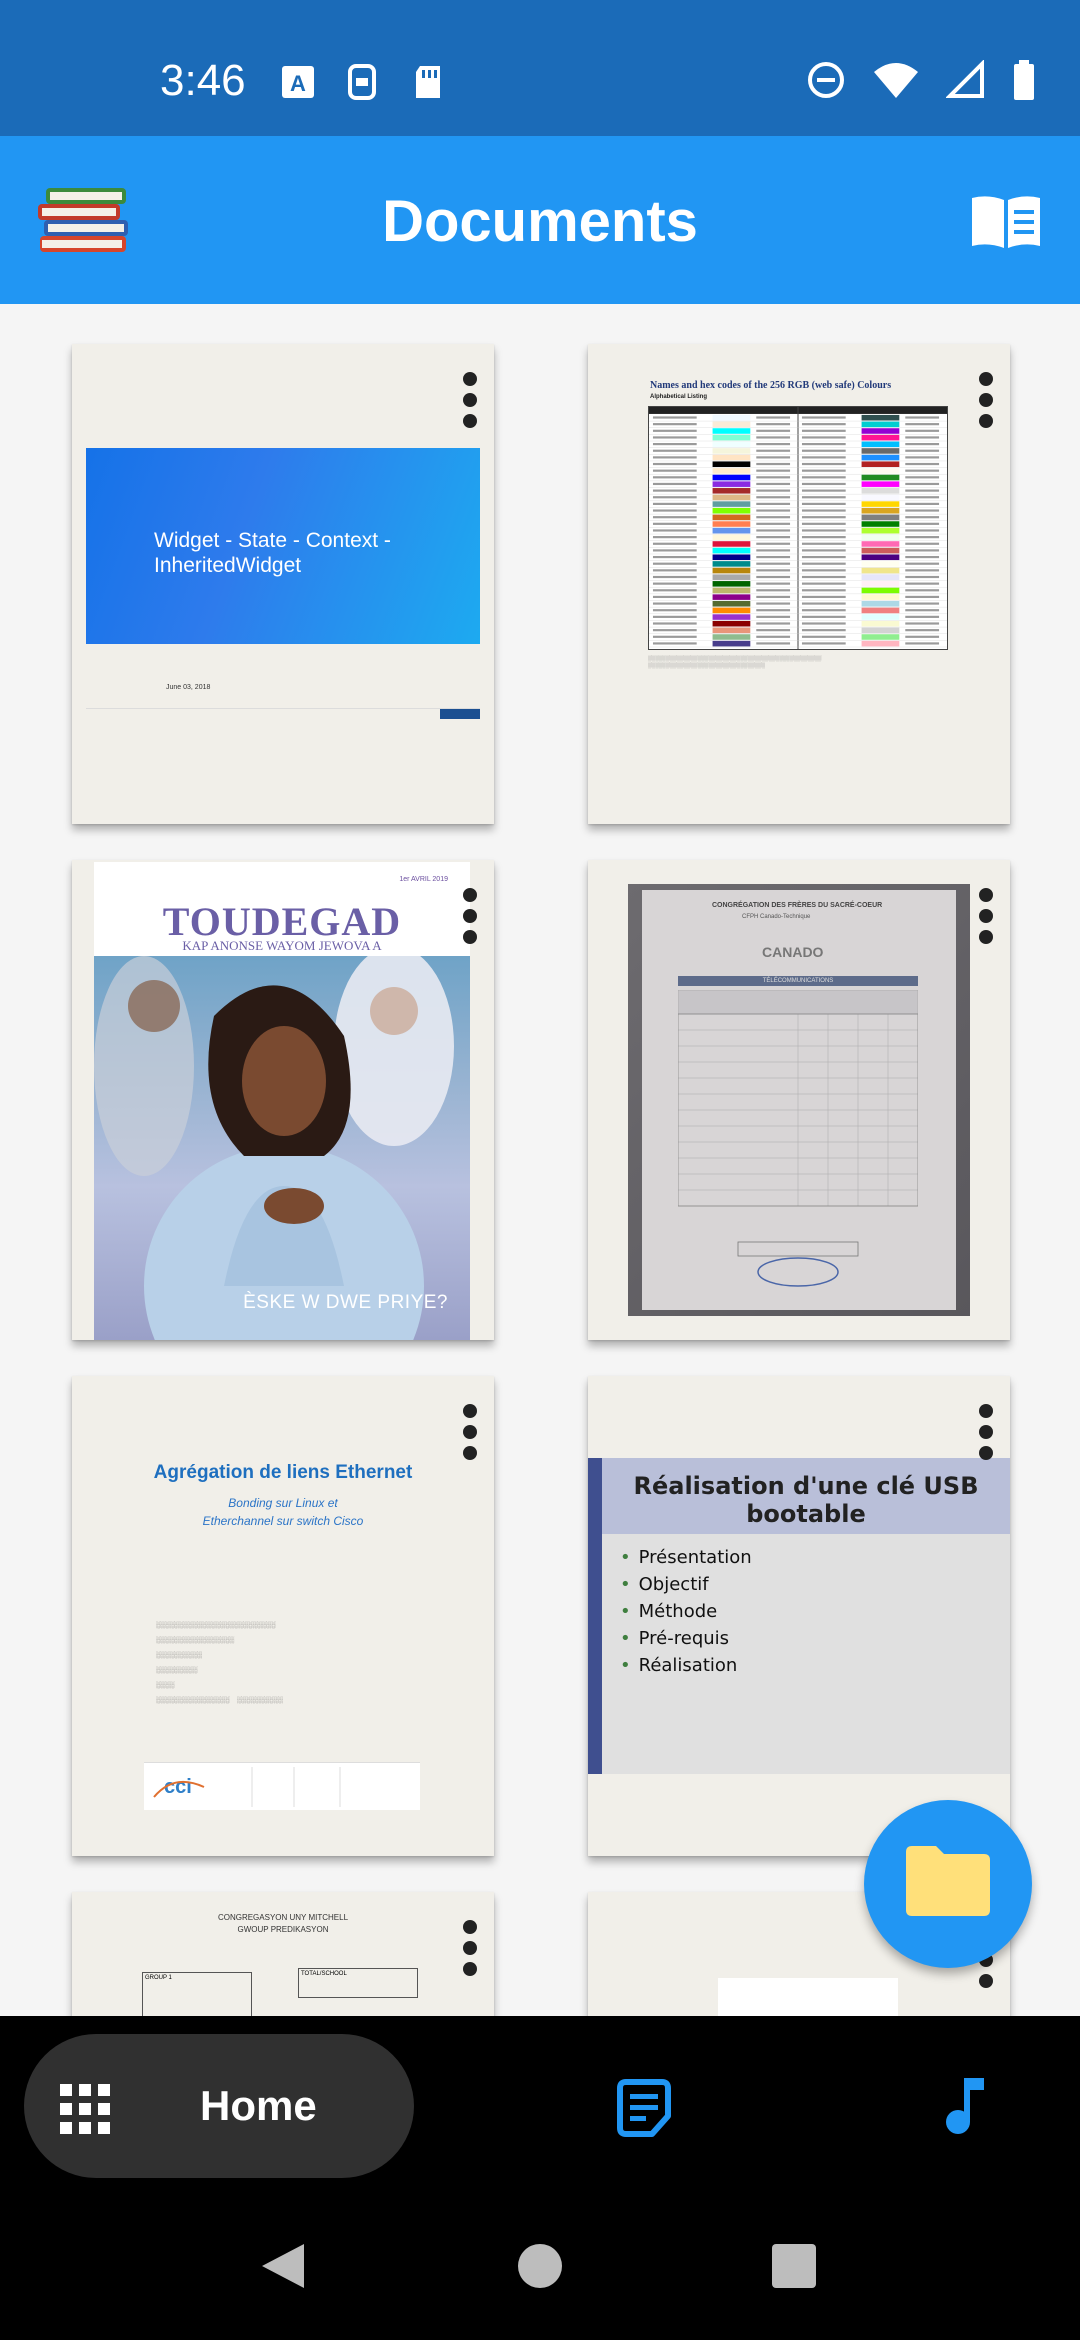 Image resolution: width=1080 pixels, height=2340 pixels. I want to click on slide-footer, so click(283, 713).